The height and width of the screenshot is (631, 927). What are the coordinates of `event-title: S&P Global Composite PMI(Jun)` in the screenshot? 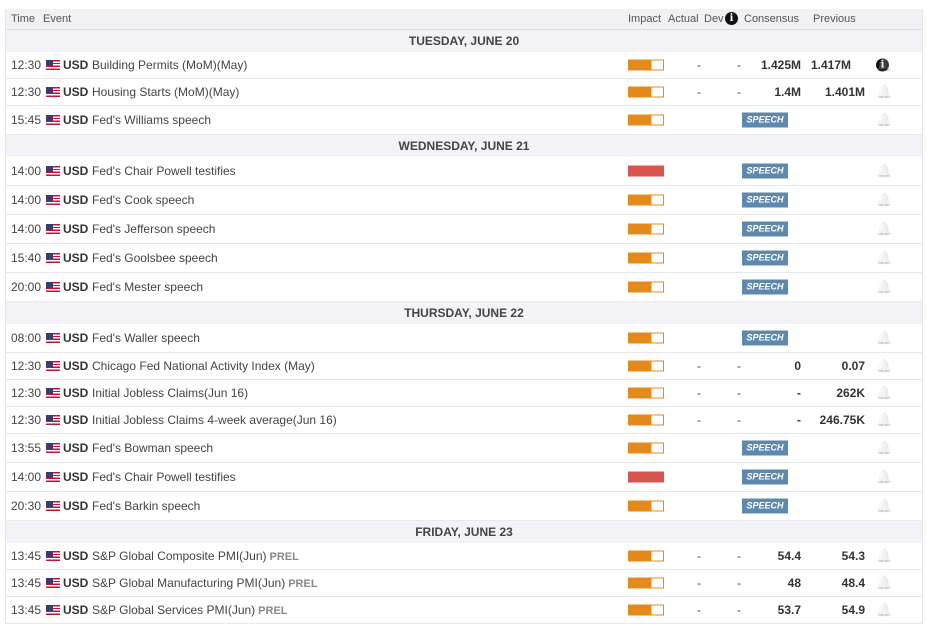 It's located at (179, 556).